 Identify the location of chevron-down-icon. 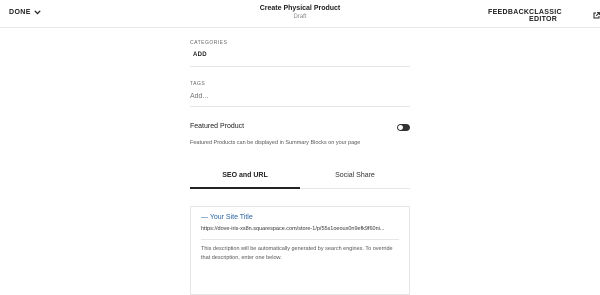
(37, 12).